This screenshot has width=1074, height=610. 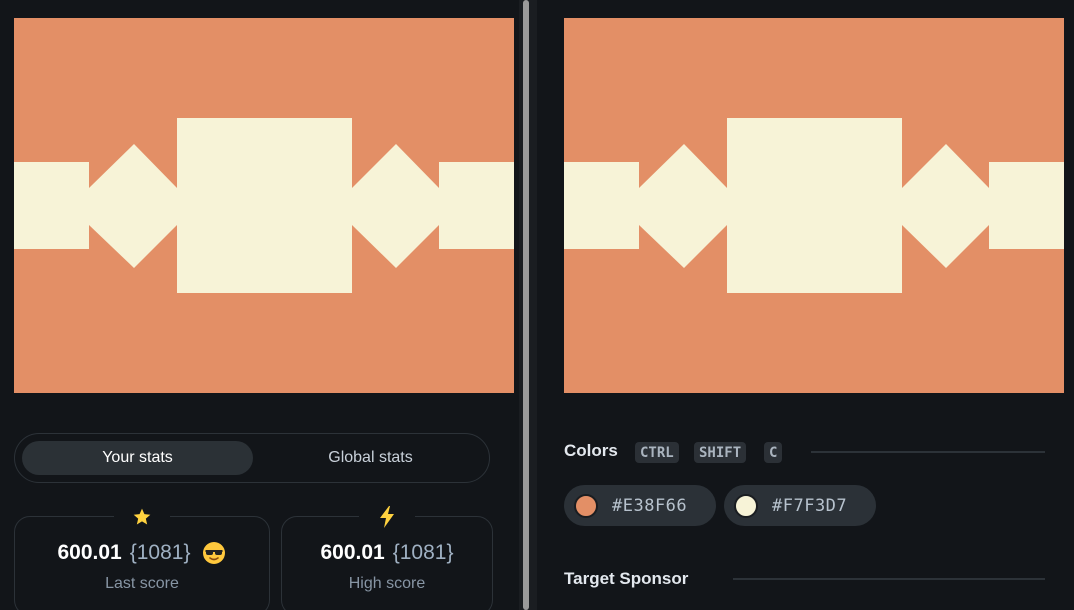 I want to click on last-score-caption: Last score, so click(x=142, y=583).